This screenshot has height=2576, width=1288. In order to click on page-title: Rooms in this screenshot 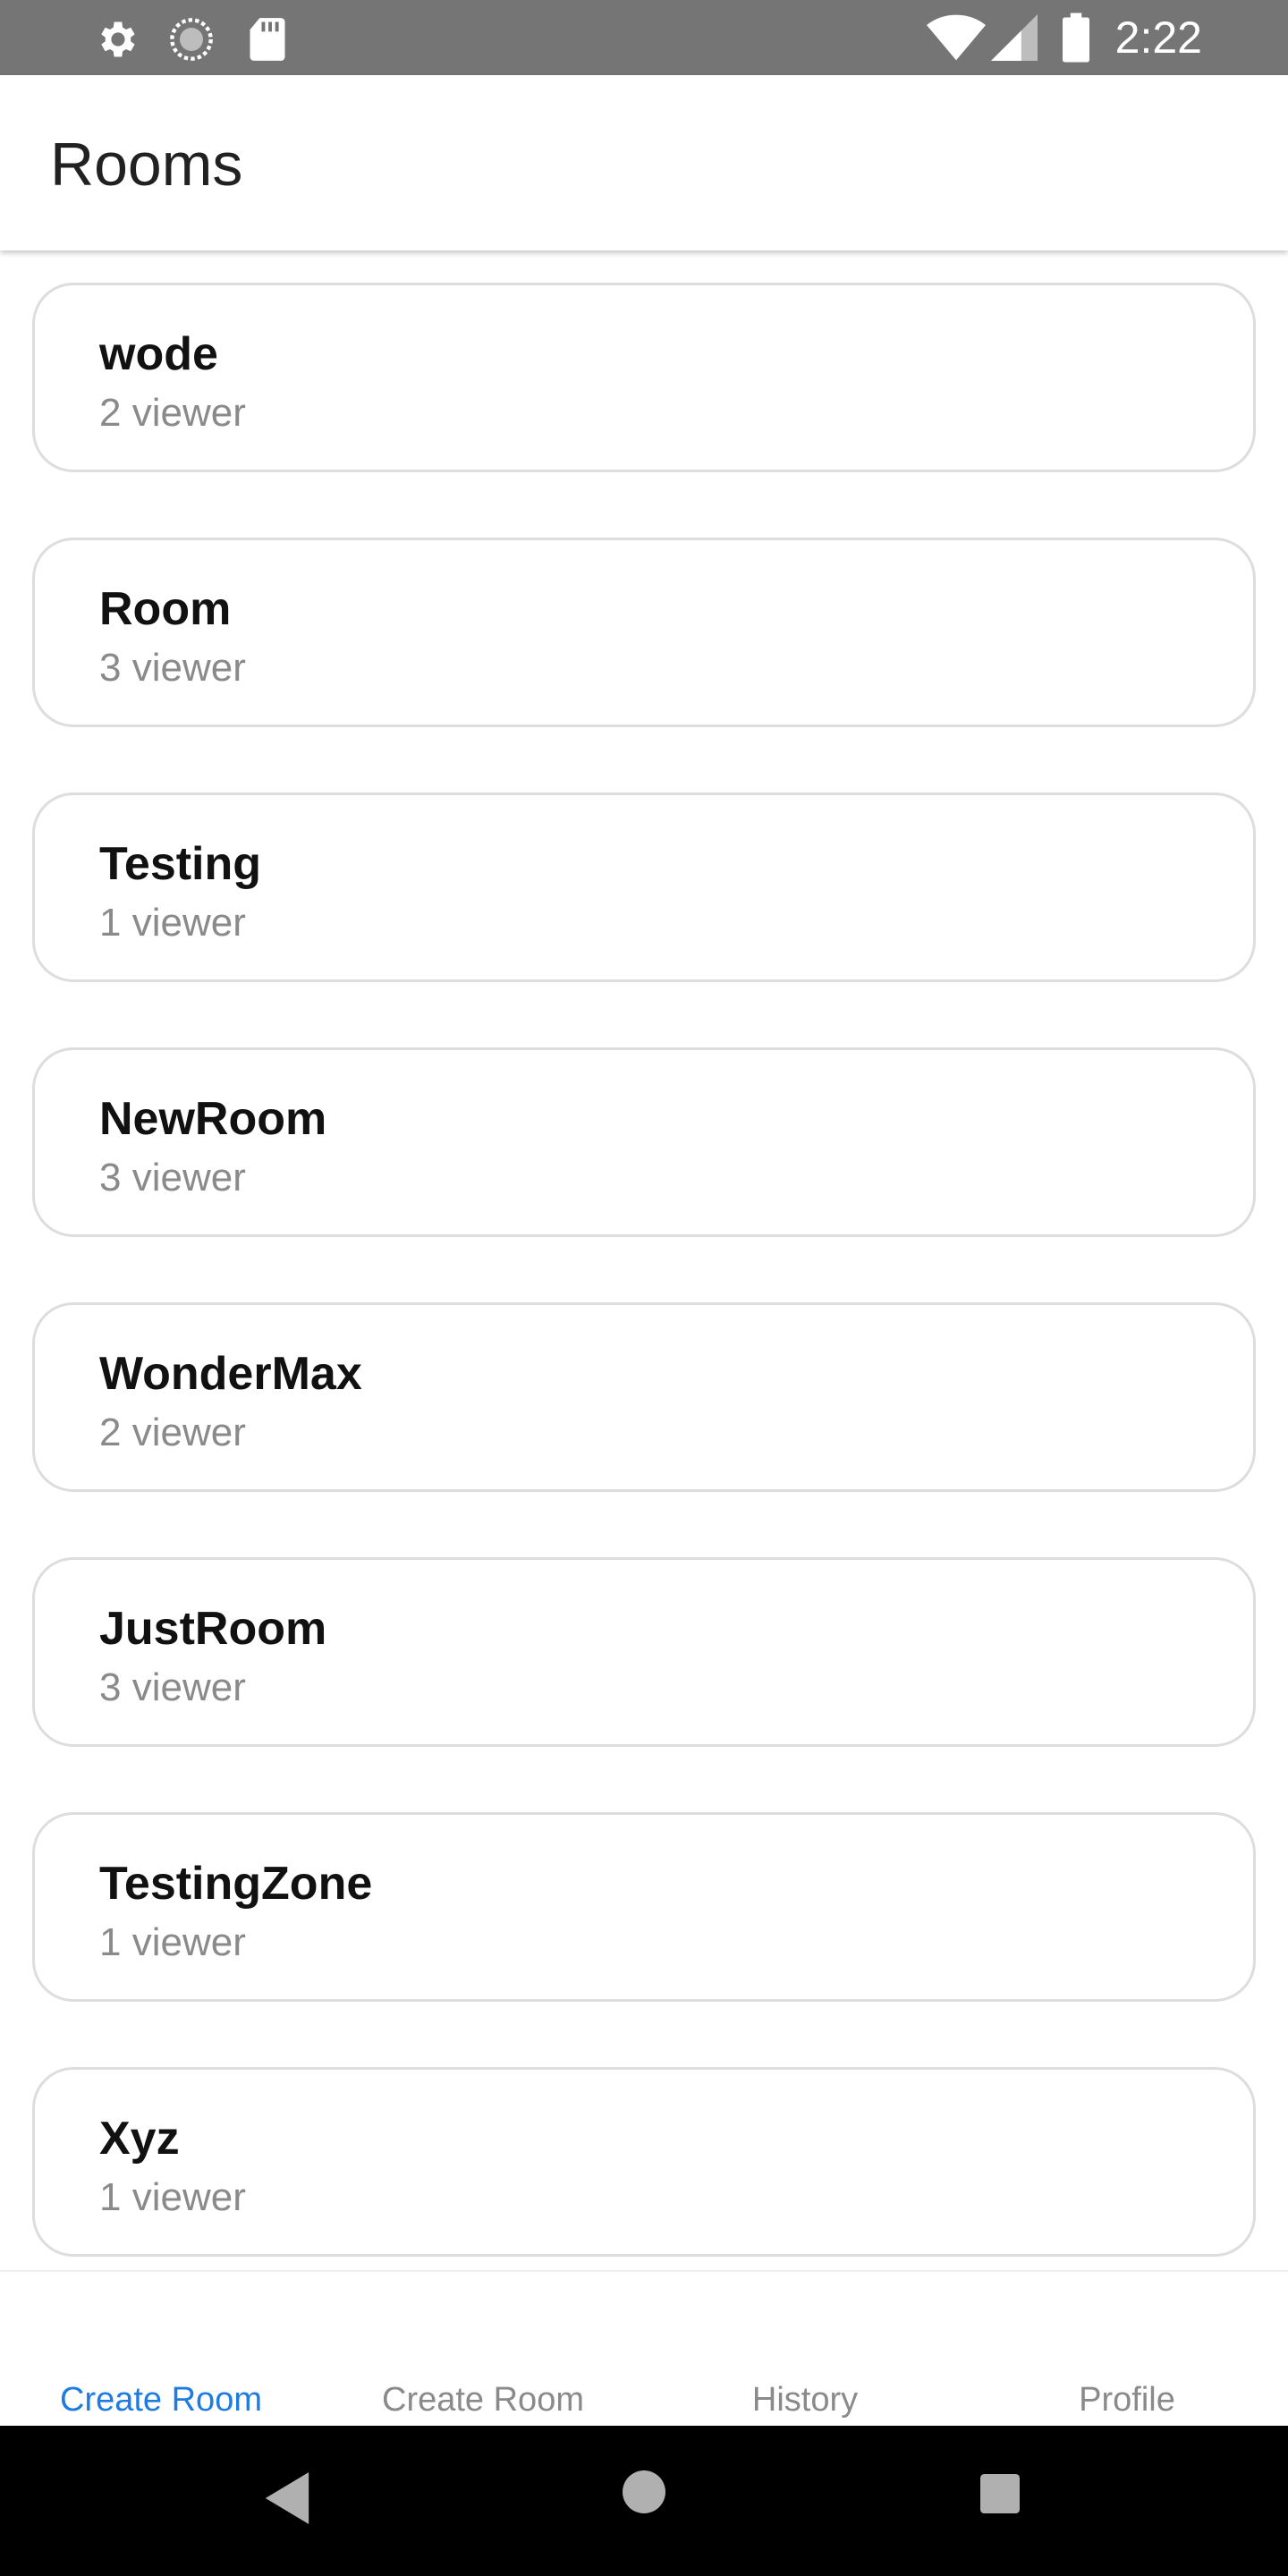, I will do `click(146, 165)`.